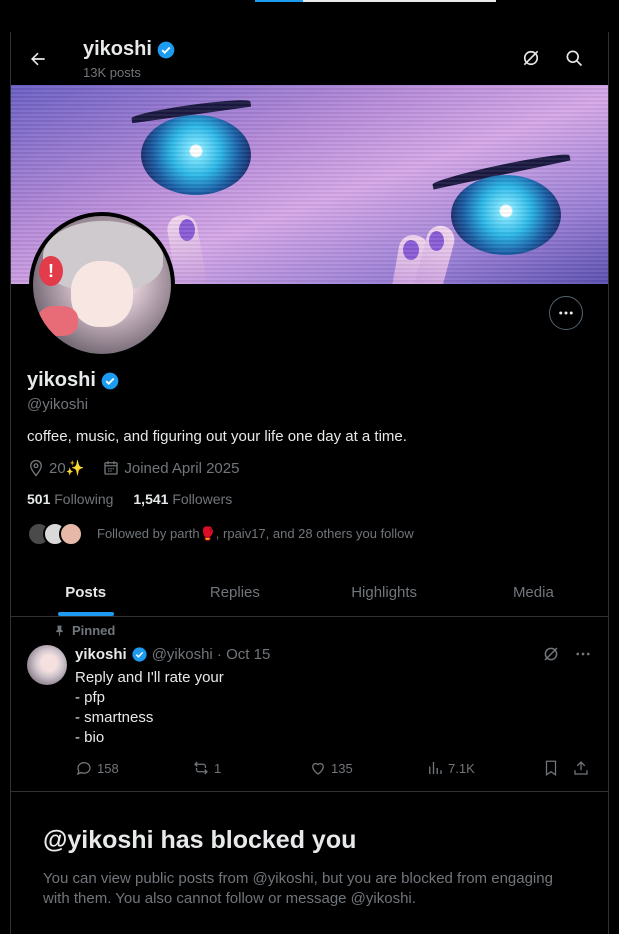 This screenshot has width=619, height=934. Describe the element at coordinates (384, 592) in the screenshot. I see `tab-highlights: Highlights` at that location.